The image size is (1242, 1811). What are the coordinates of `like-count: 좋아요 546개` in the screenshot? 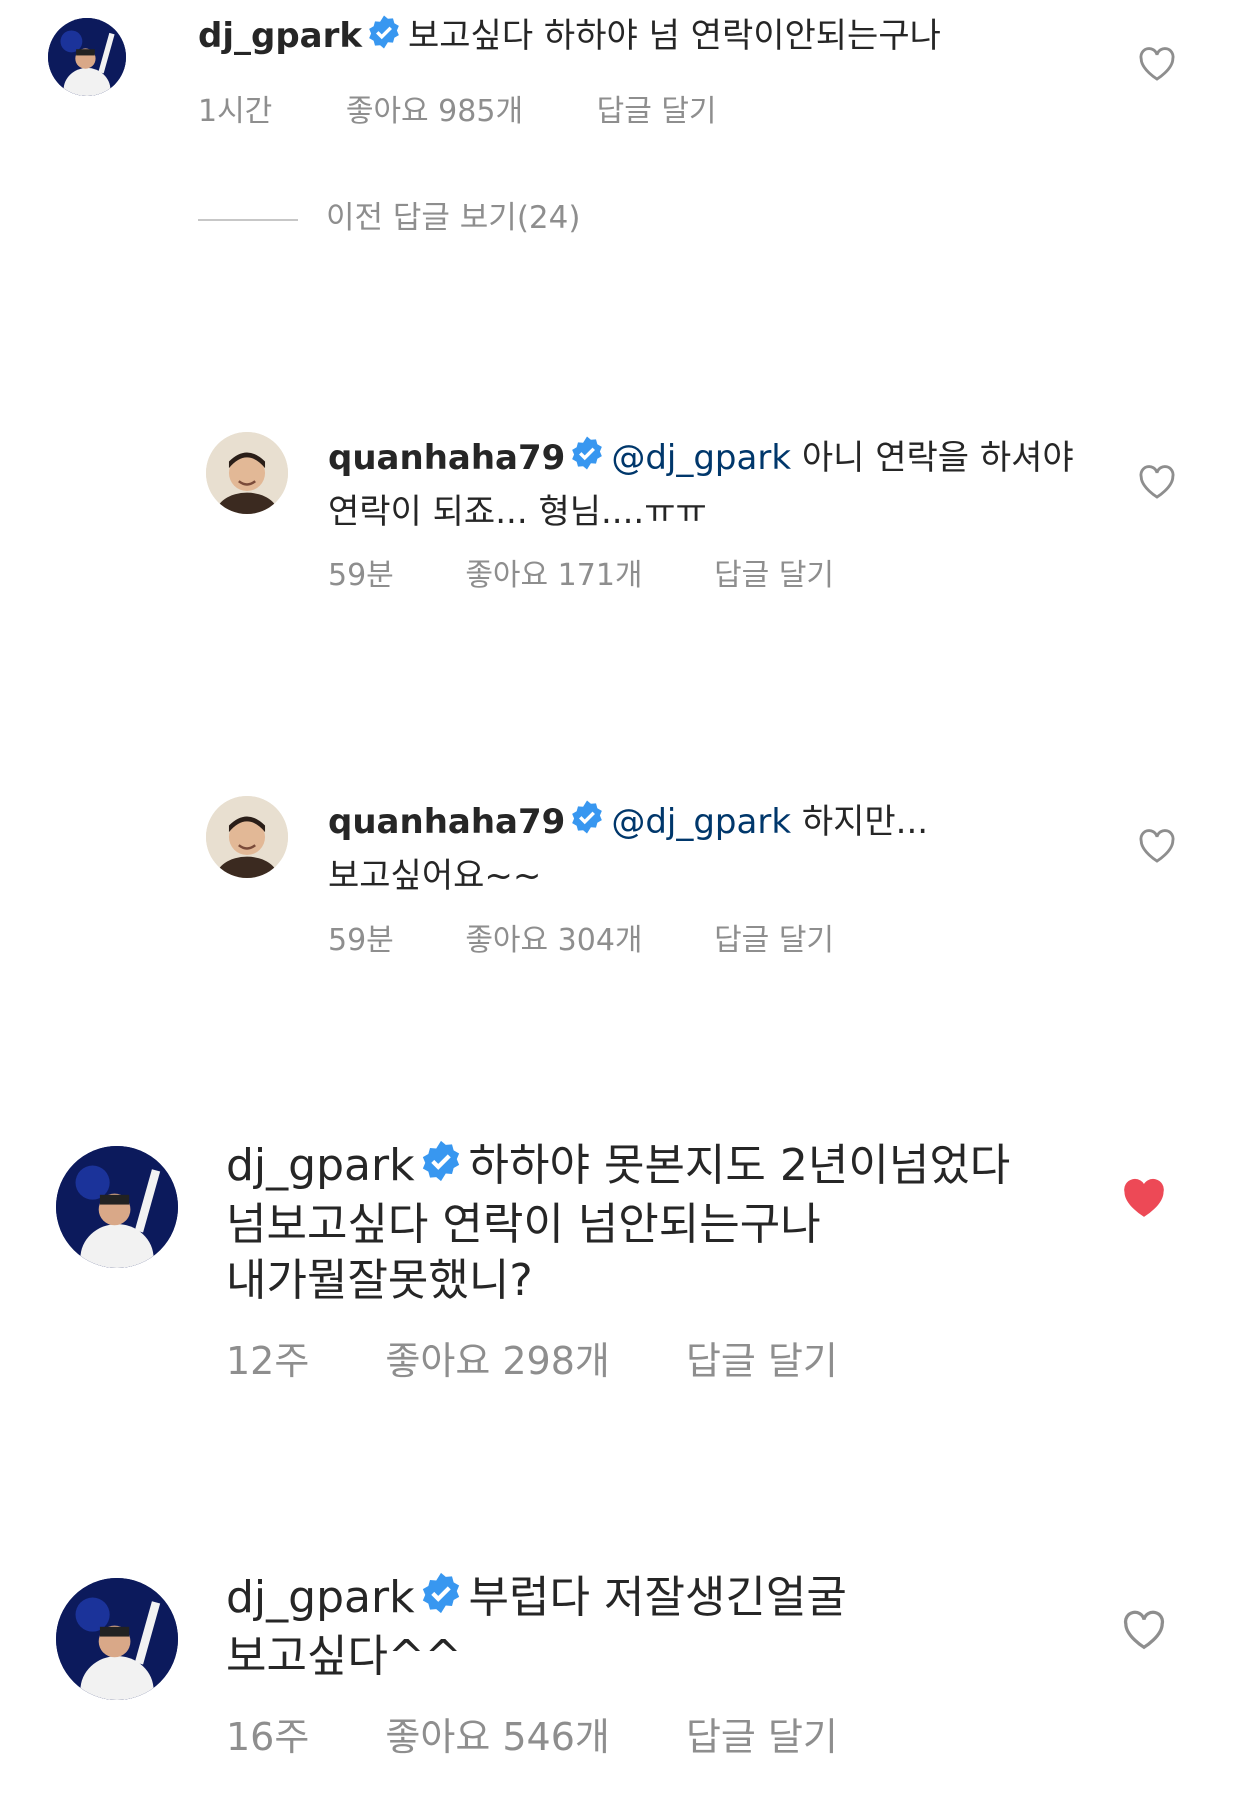 It's located at (497, 1737).